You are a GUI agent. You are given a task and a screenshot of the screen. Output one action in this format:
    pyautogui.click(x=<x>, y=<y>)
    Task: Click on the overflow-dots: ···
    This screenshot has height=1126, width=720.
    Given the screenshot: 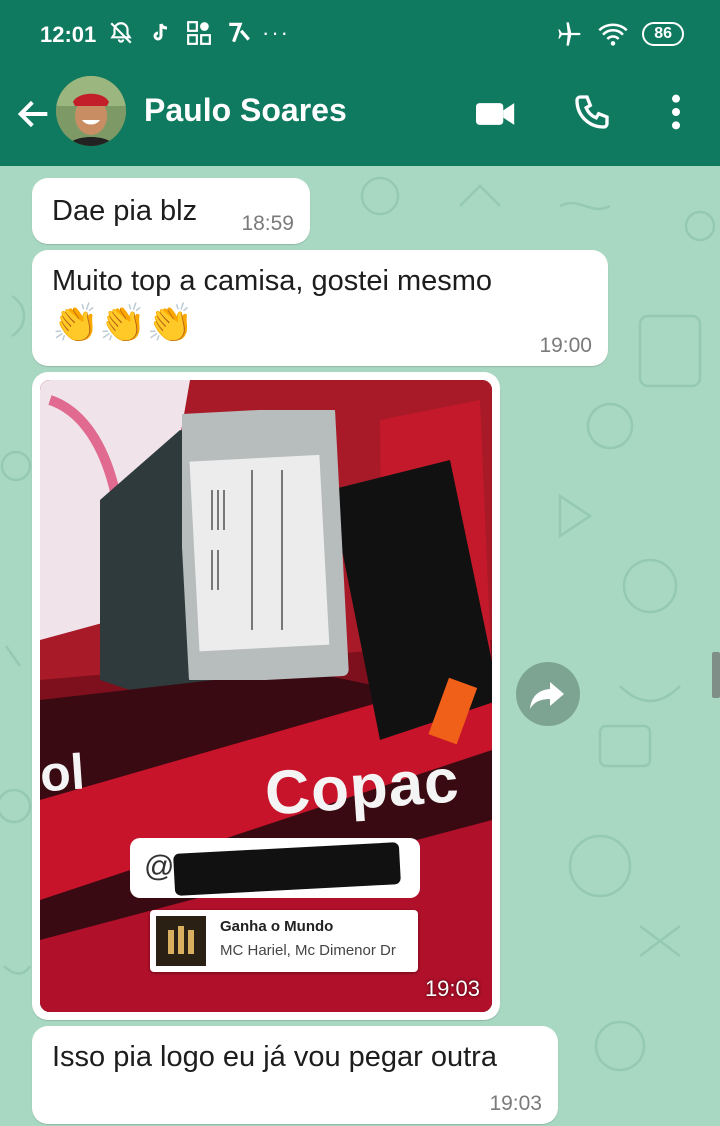 What is the action you would take?
    pyautogui.click(x=276, y=32)
    